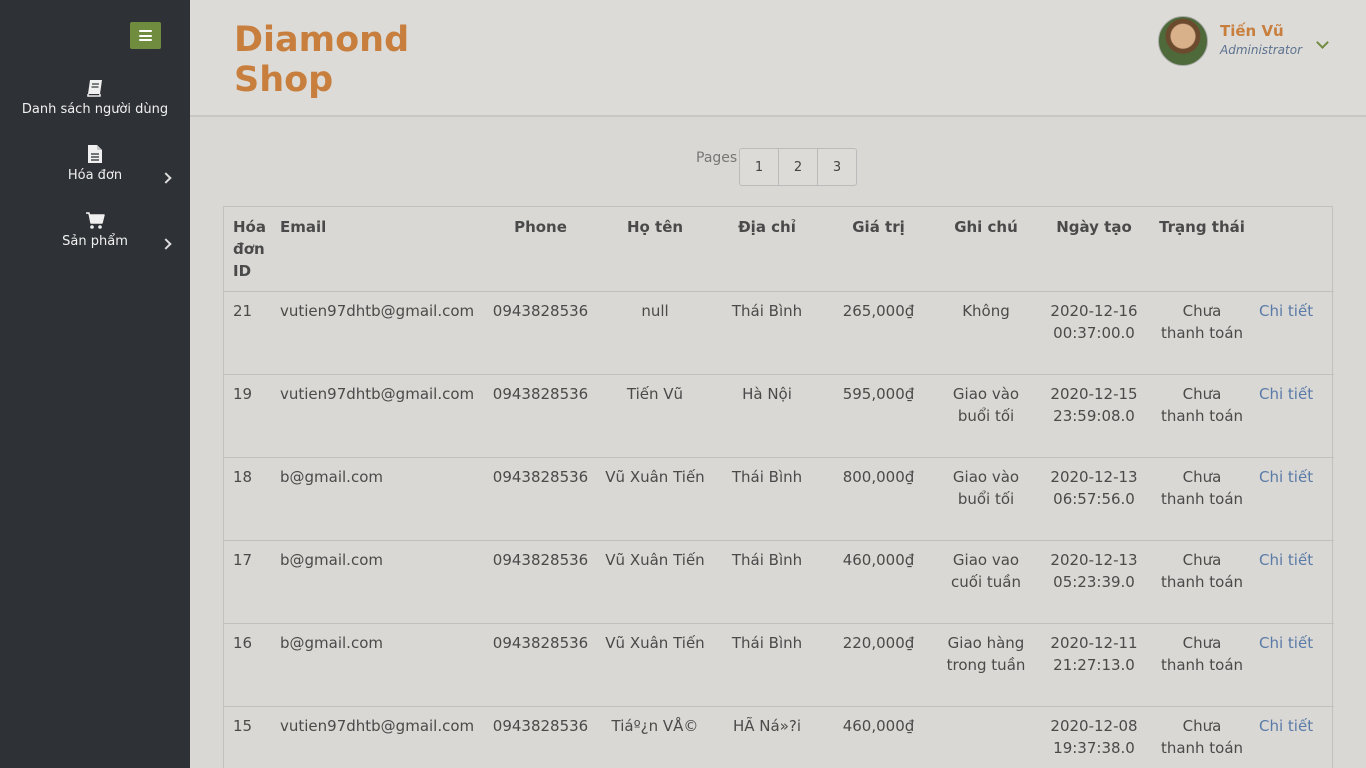  Describe the element at coordinates (1092, 499) in the screenshot. I see `cell-created: 2020-12-13 06:57:56.0` at that location.